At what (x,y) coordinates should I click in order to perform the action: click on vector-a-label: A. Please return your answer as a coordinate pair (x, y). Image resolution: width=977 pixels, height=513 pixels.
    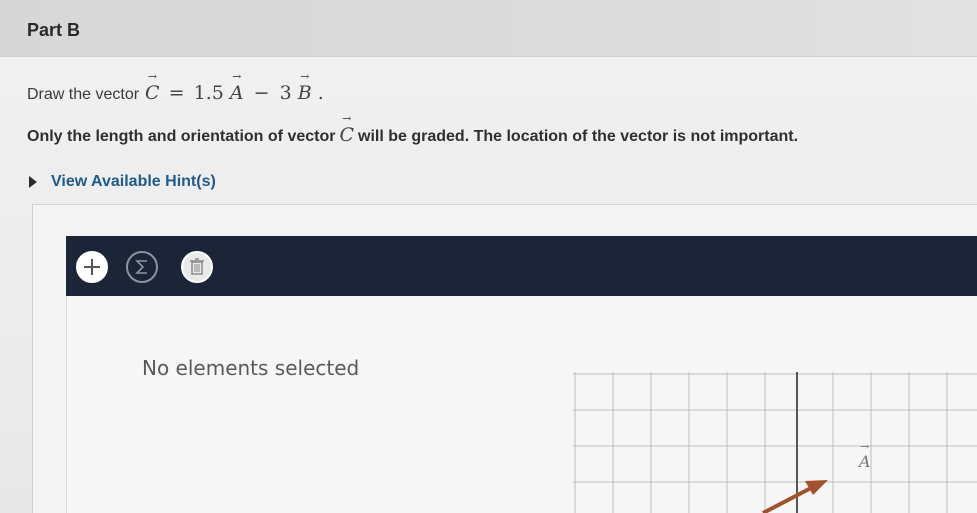
    Looking at the image, I should click on (865, 461).